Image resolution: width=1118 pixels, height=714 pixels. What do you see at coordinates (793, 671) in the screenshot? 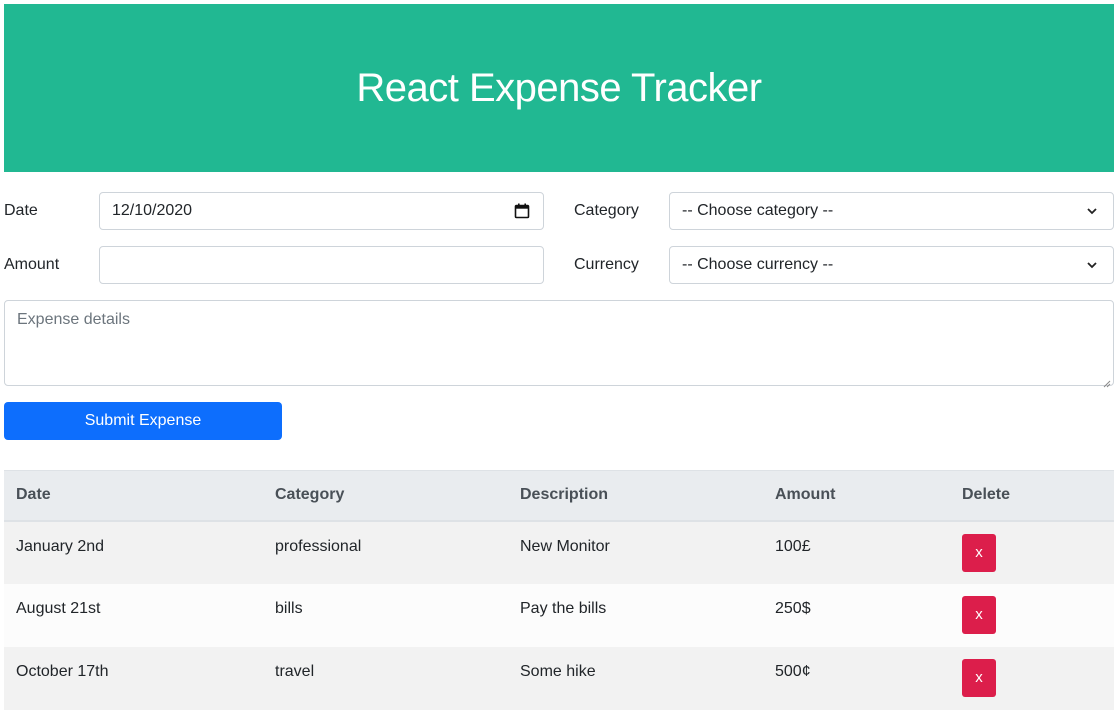
I see `cell-amount: 500¢` at bounding box center [793, 671].